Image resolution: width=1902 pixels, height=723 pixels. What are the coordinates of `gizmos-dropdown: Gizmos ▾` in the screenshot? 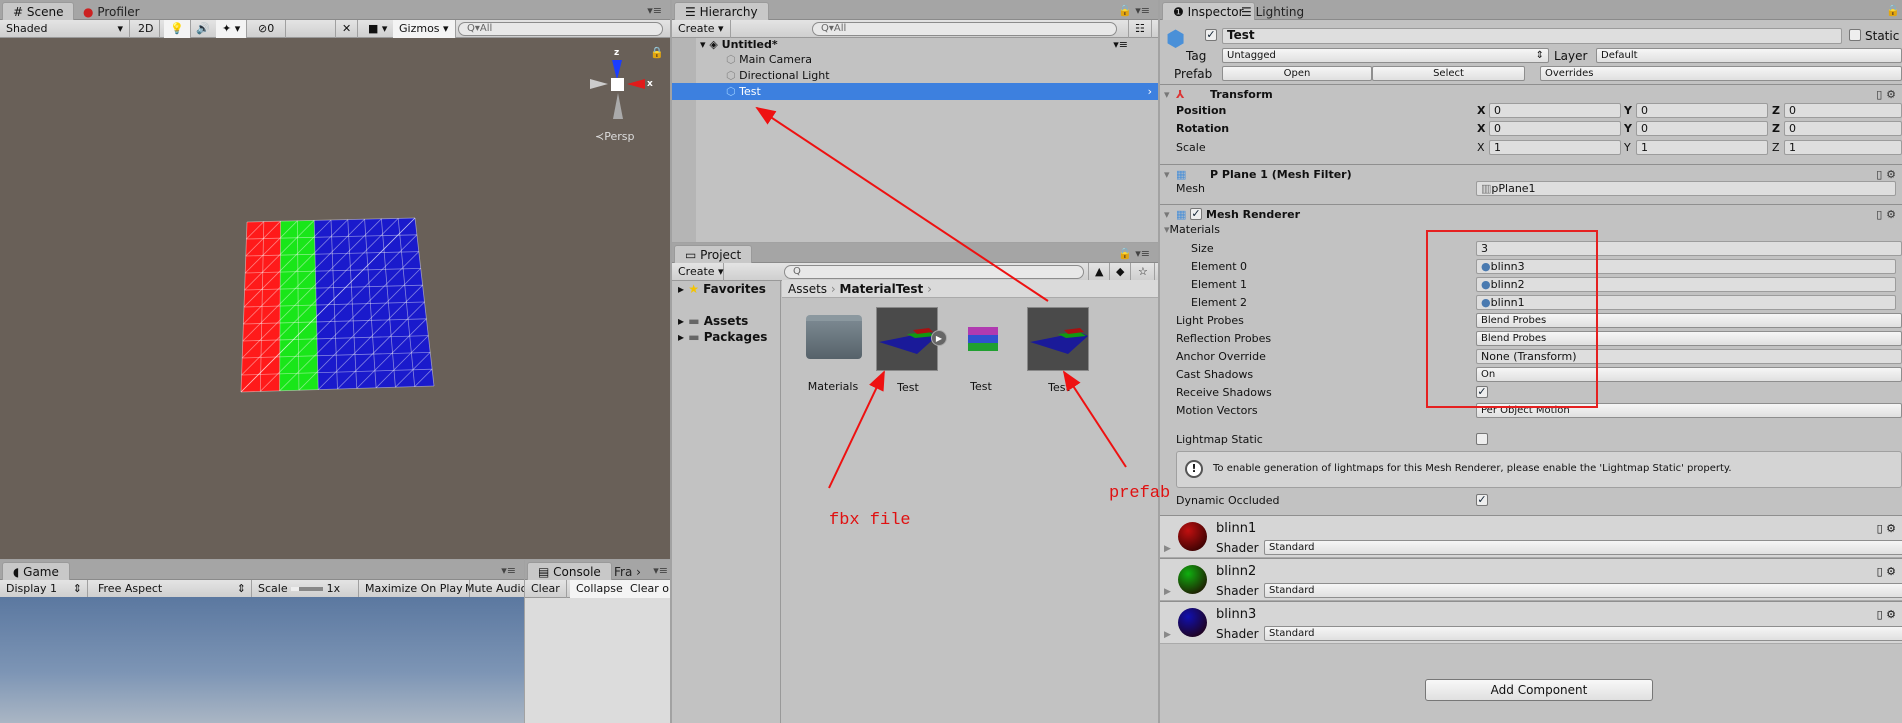 It's located at (424, 29).